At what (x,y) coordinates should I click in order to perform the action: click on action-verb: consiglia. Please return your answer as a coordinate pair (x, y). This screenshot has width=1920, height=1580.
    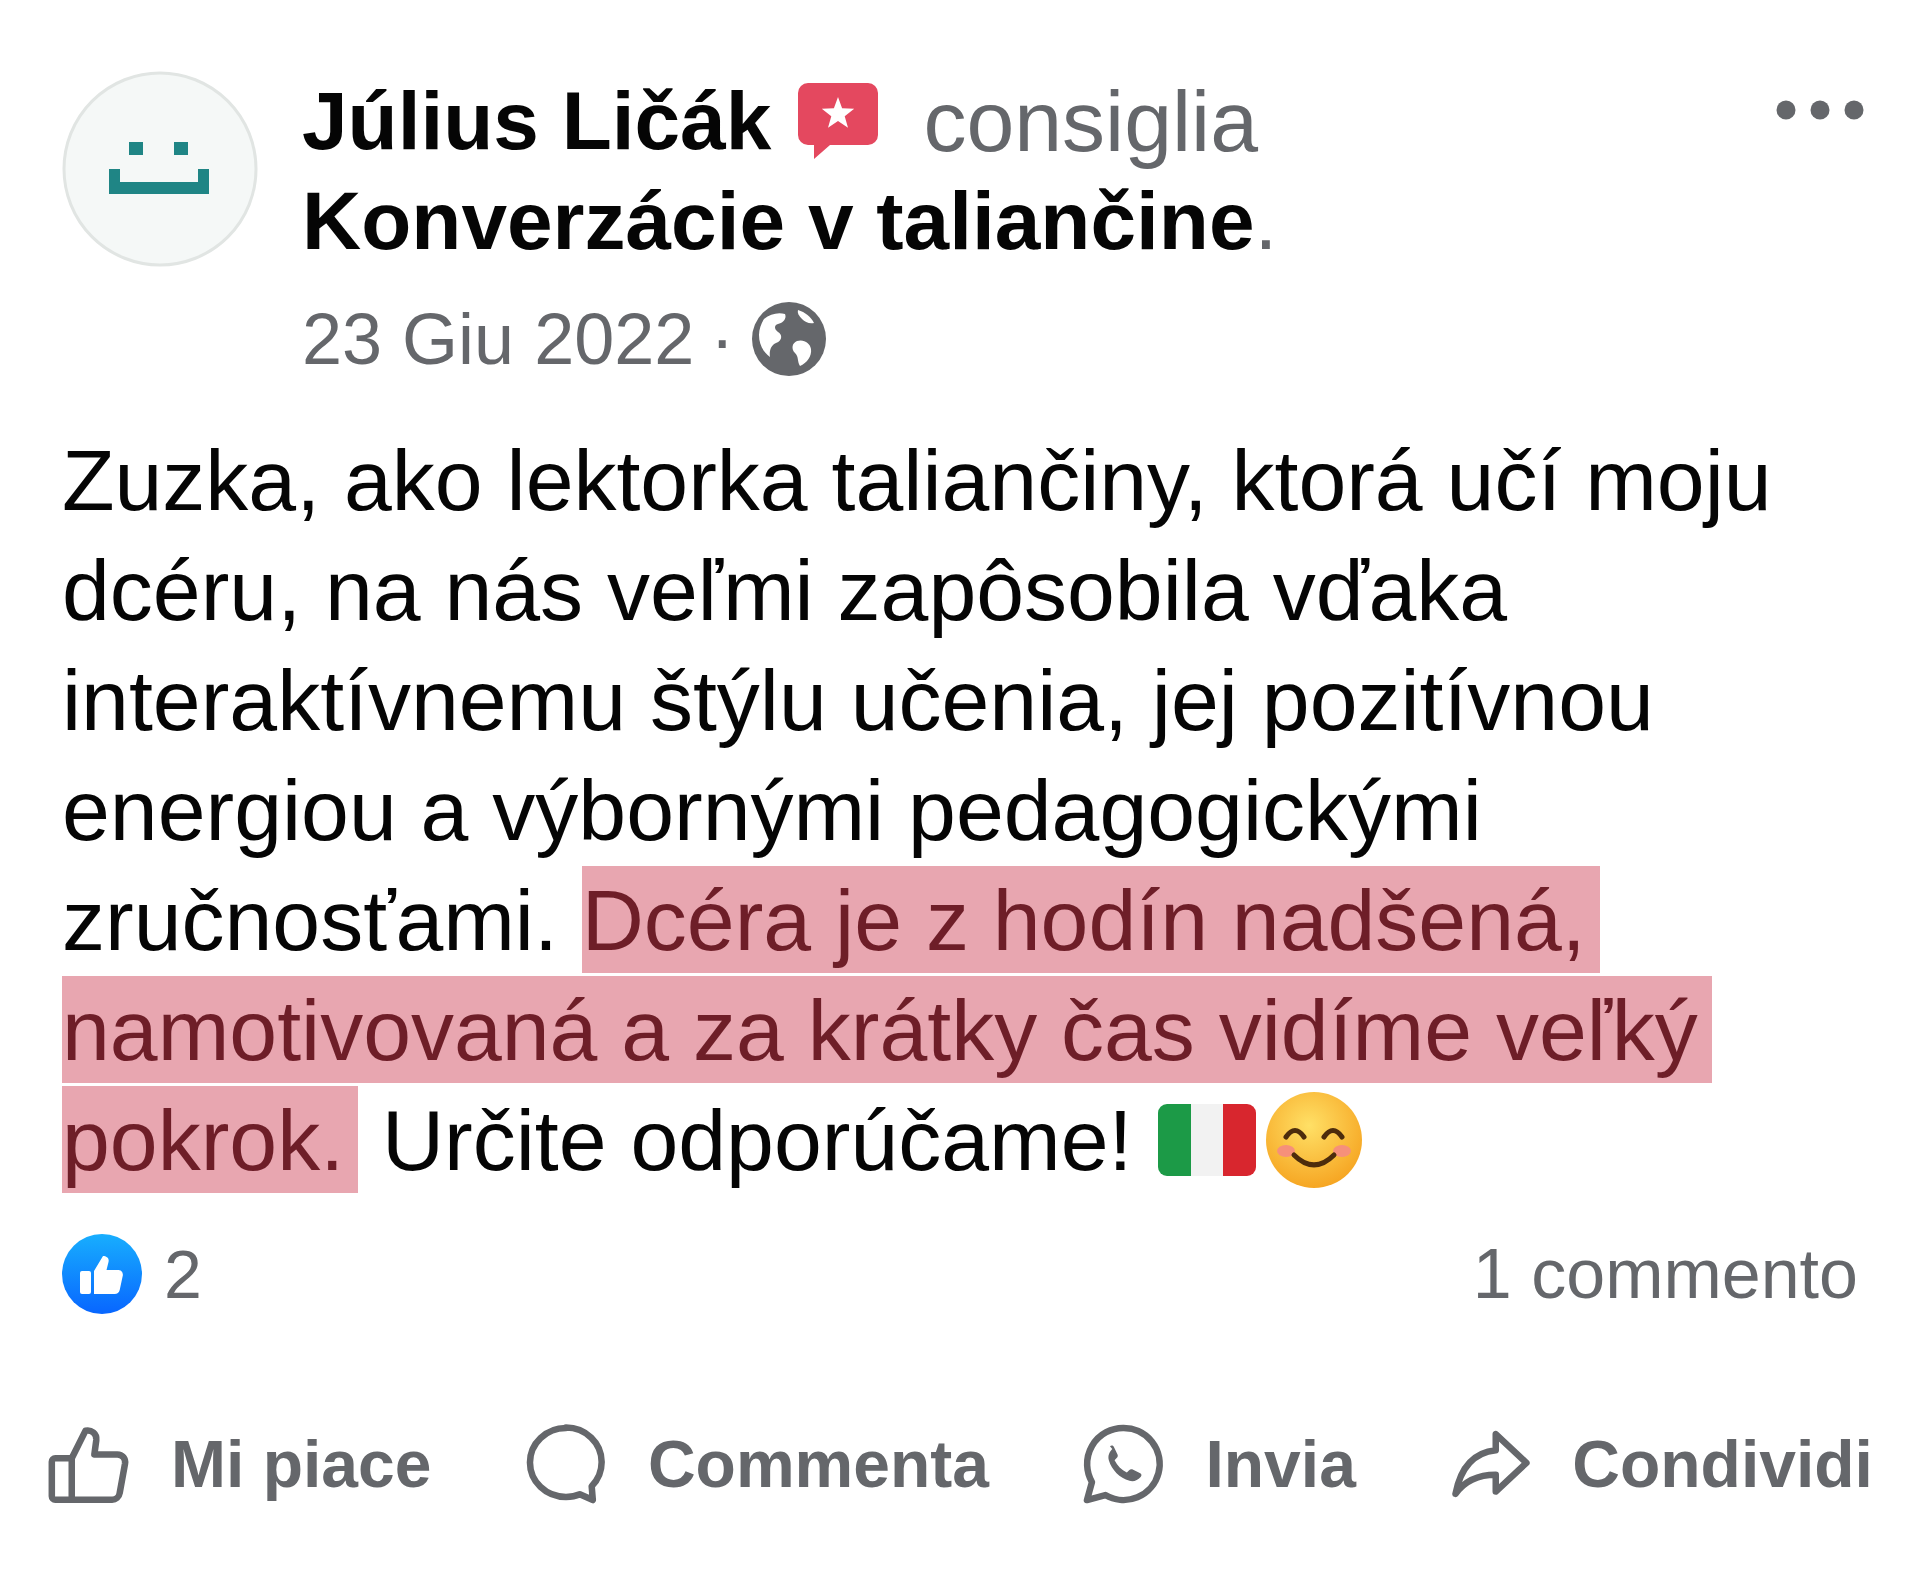
    Looking at the image, I should click on (1091, 121).